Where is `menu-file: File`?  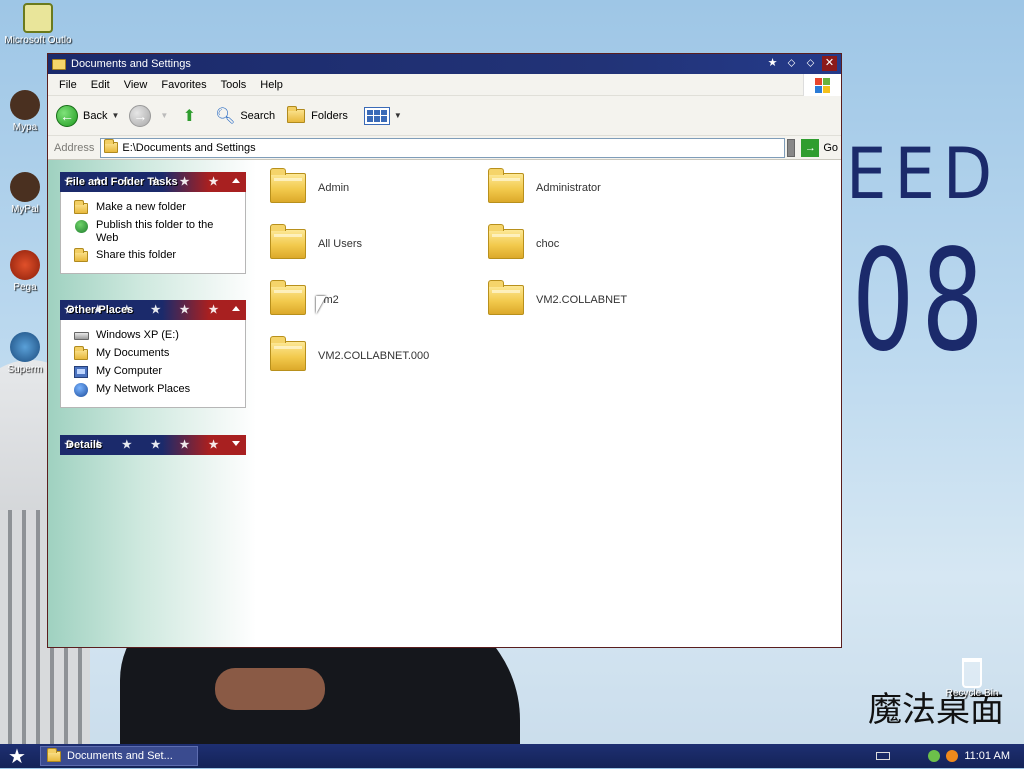 menu-file: File is located at coordinates (68, 85).